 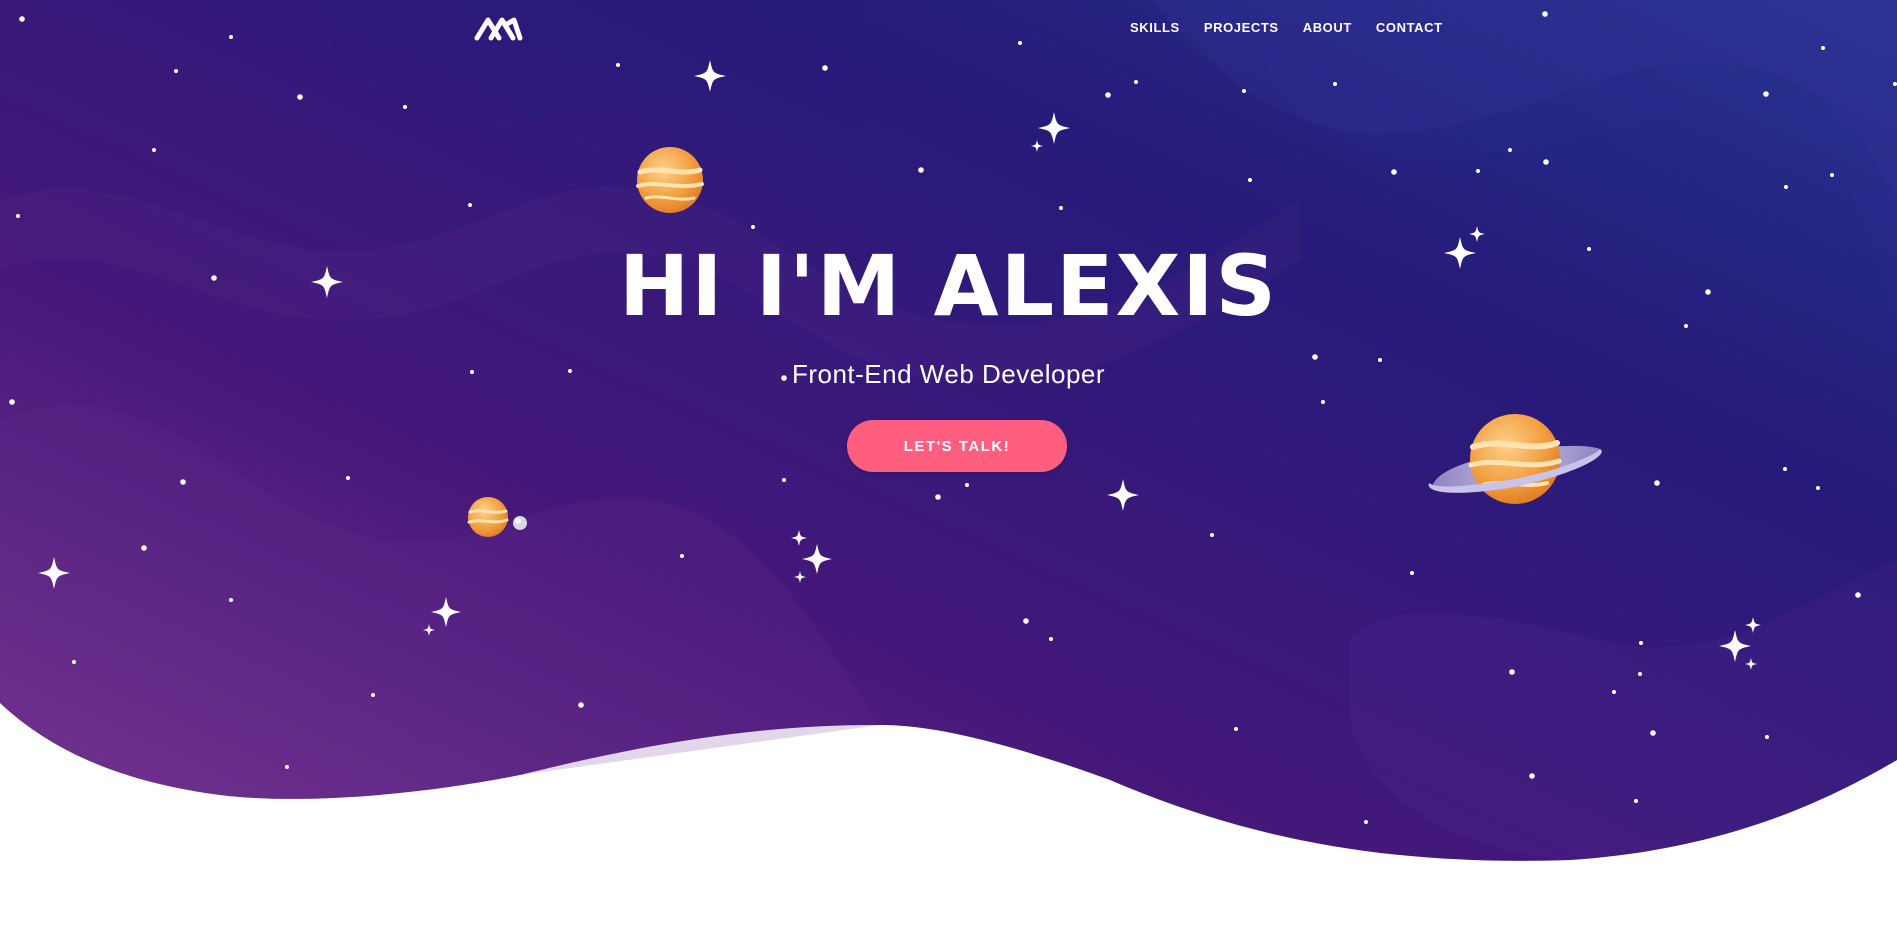 What do you see at coordinates (1286, 28) in the screenshot?
I see `main-nav: SKILLS PROJECTS ABOUT CONTACT` at bounding box center [1286, 28].